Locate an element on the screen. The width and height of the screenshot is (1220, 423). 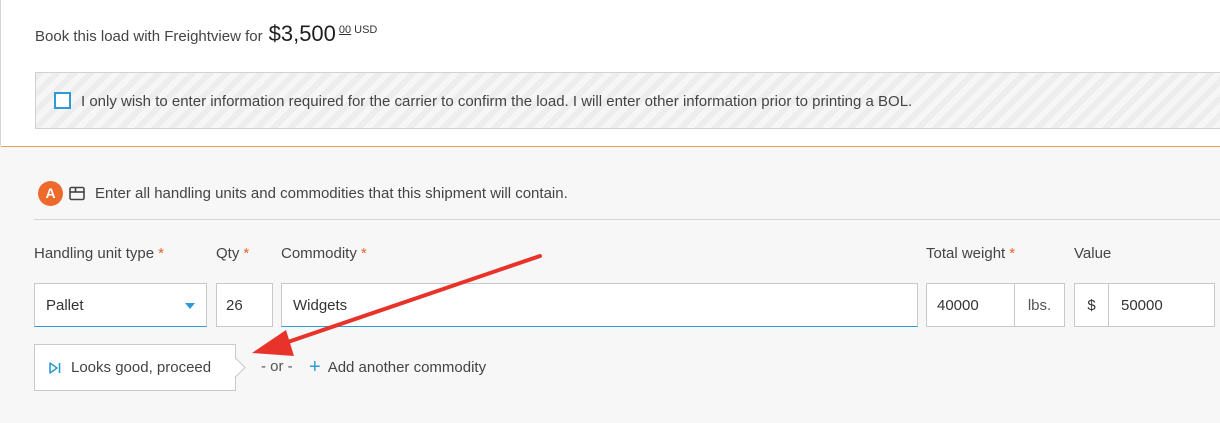
total-weight-label: Total weight * is located at coordinates (970, 253).